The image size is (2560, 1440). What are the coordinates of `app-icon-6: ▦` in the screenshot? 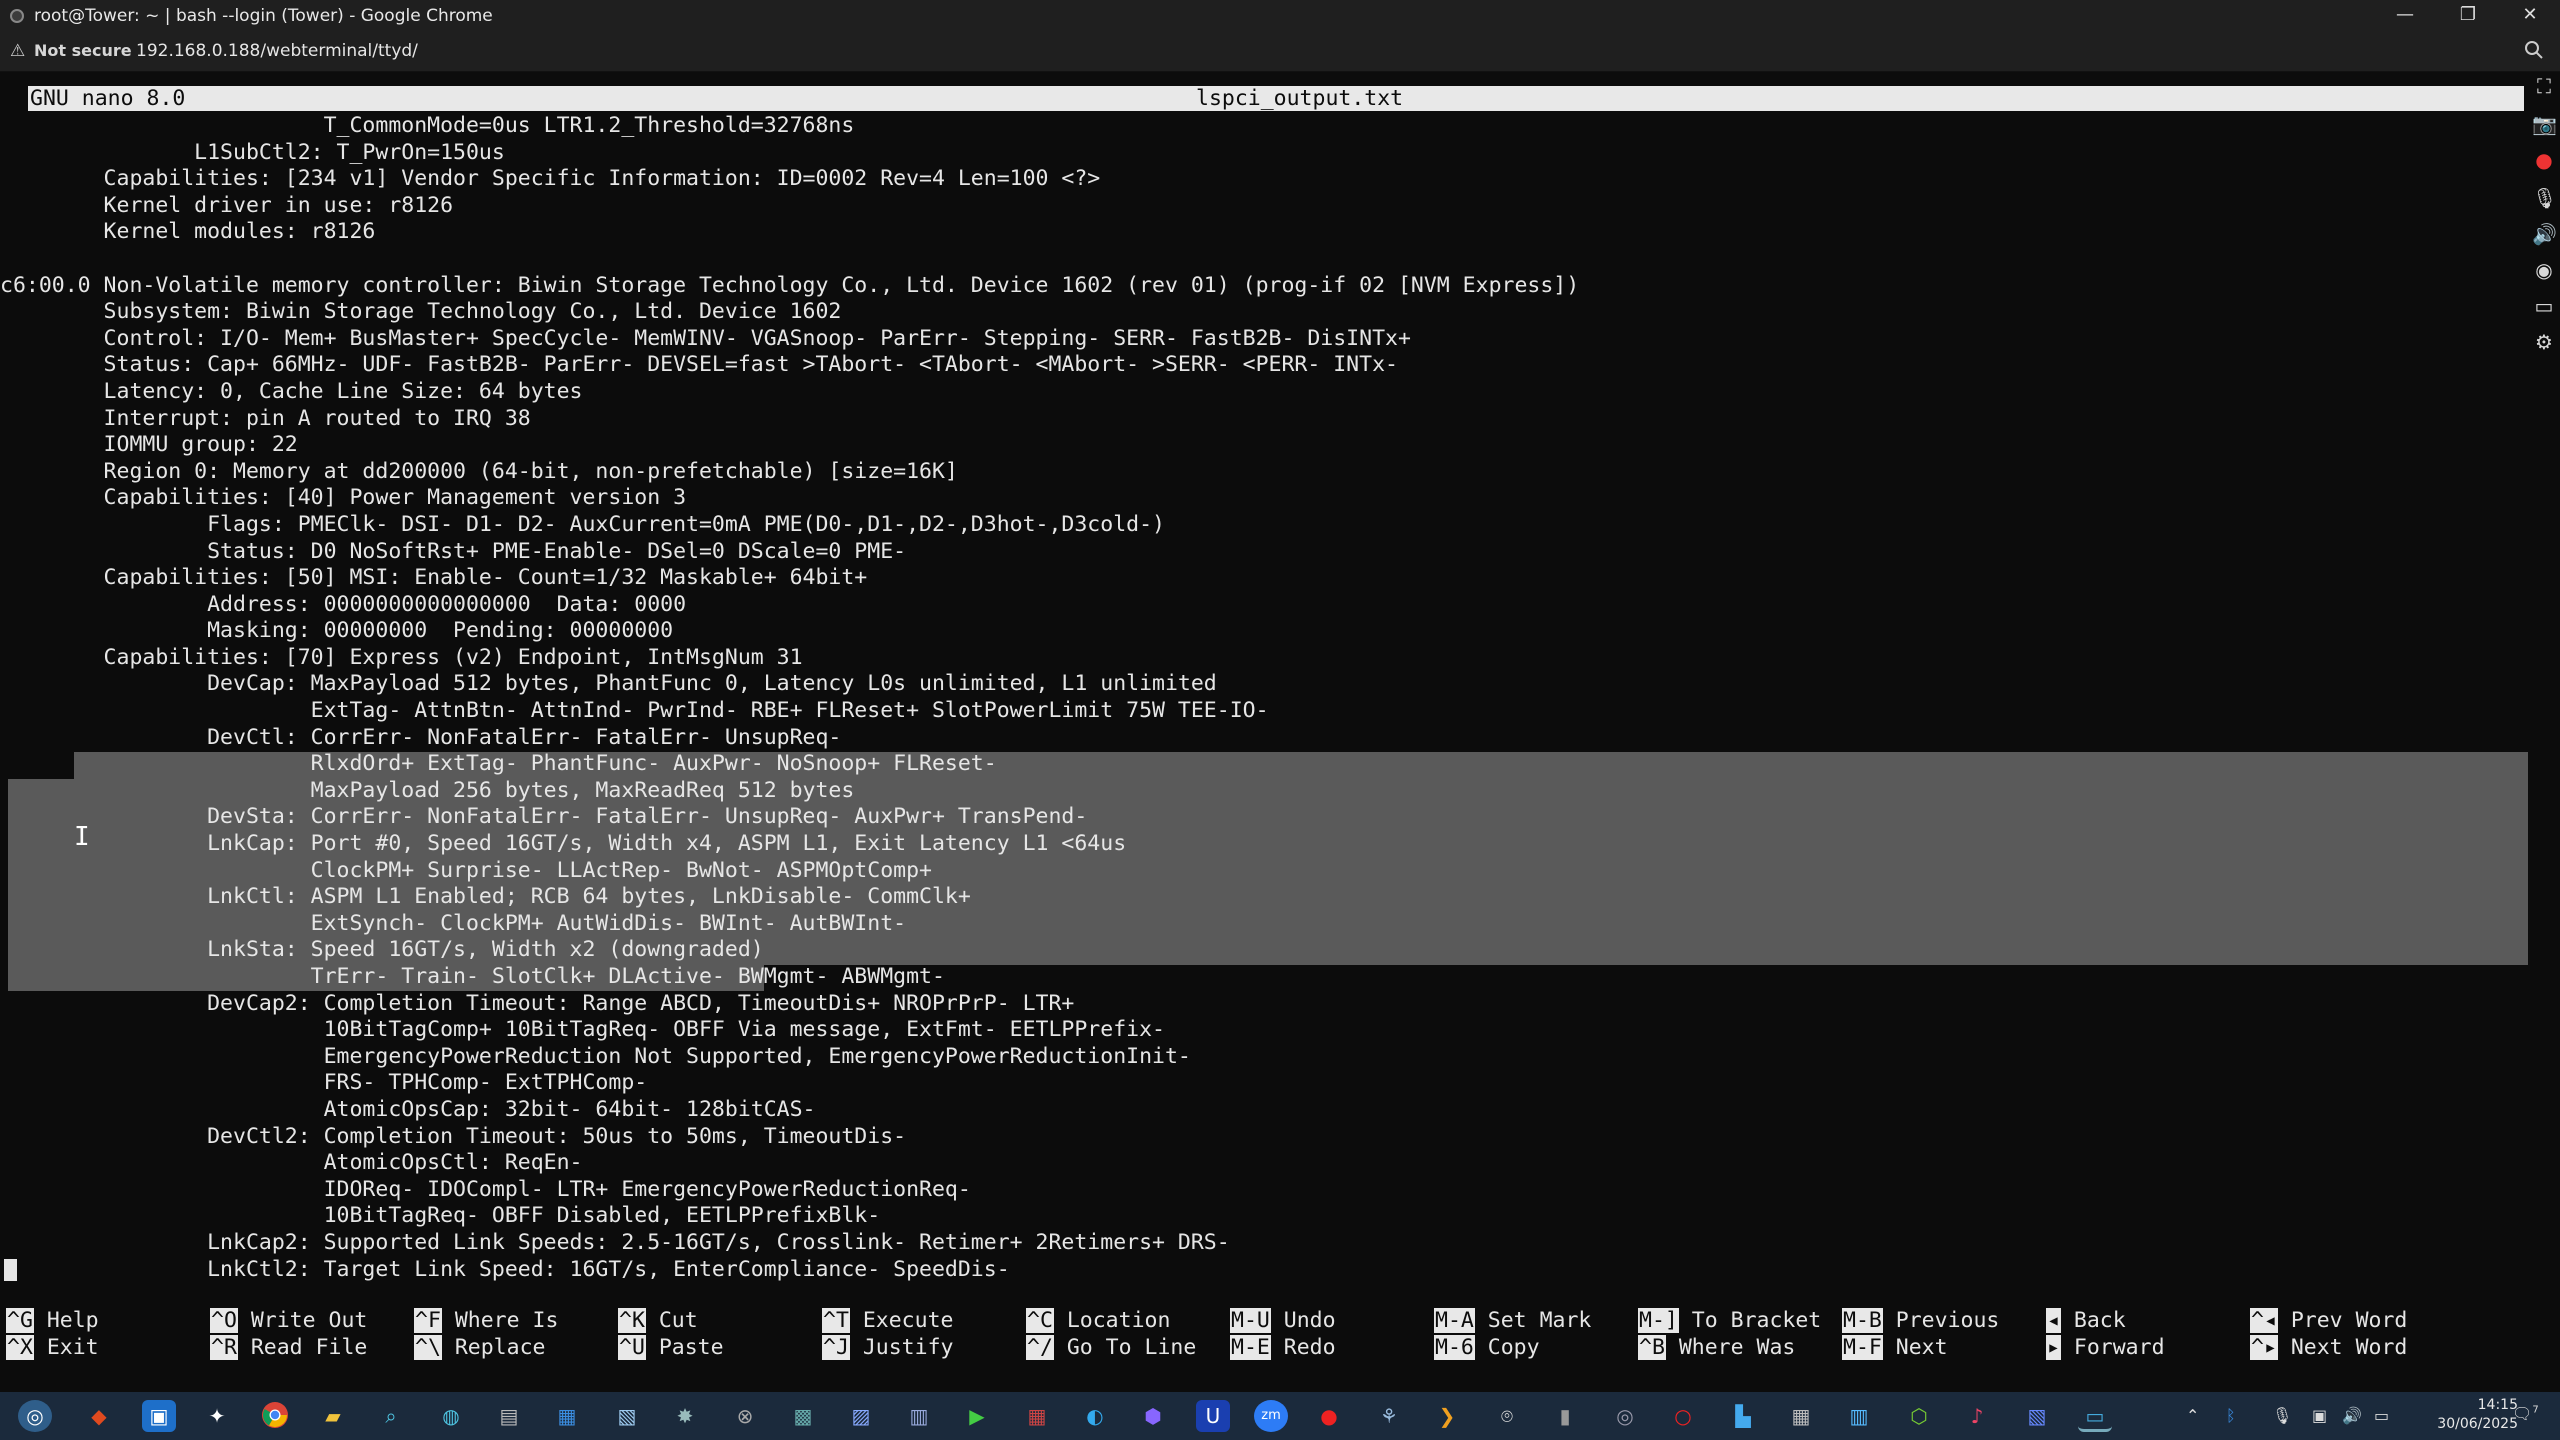 It's located at (567, 1416).